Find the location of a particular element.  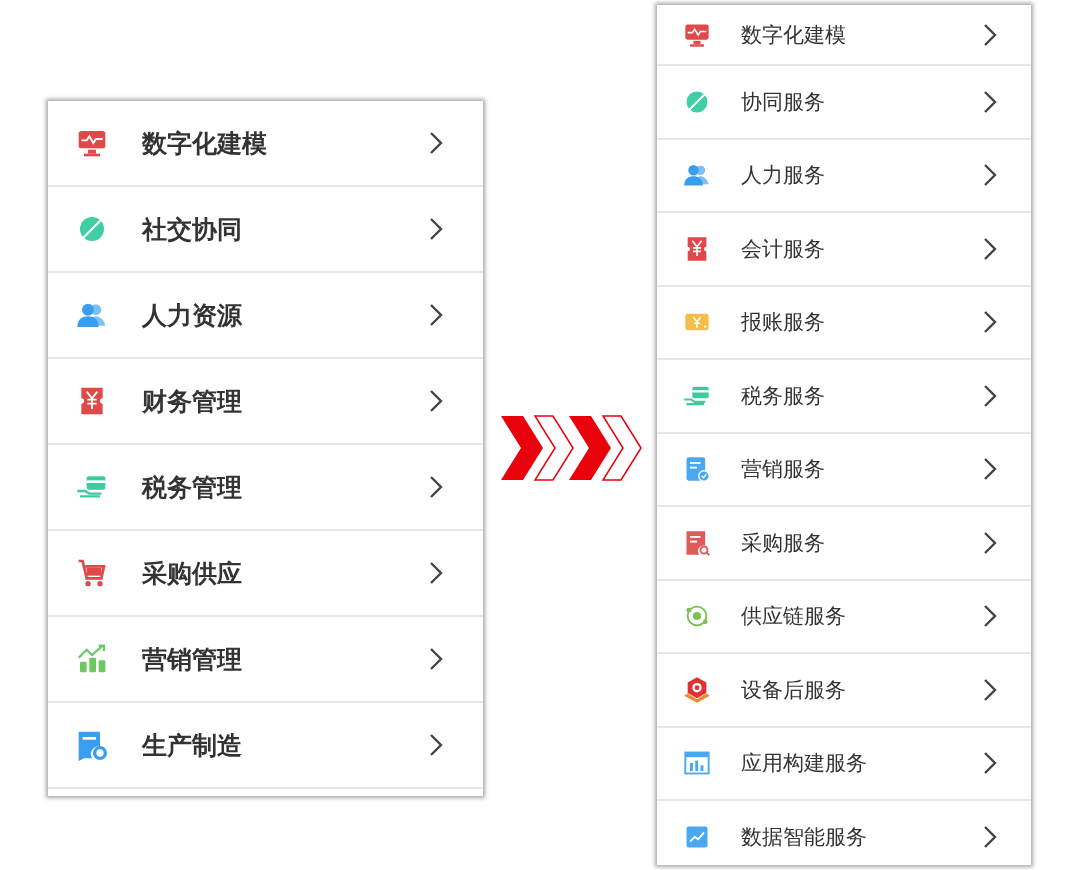

menu-item: 生产制造 is located at coordinates (265, 746).